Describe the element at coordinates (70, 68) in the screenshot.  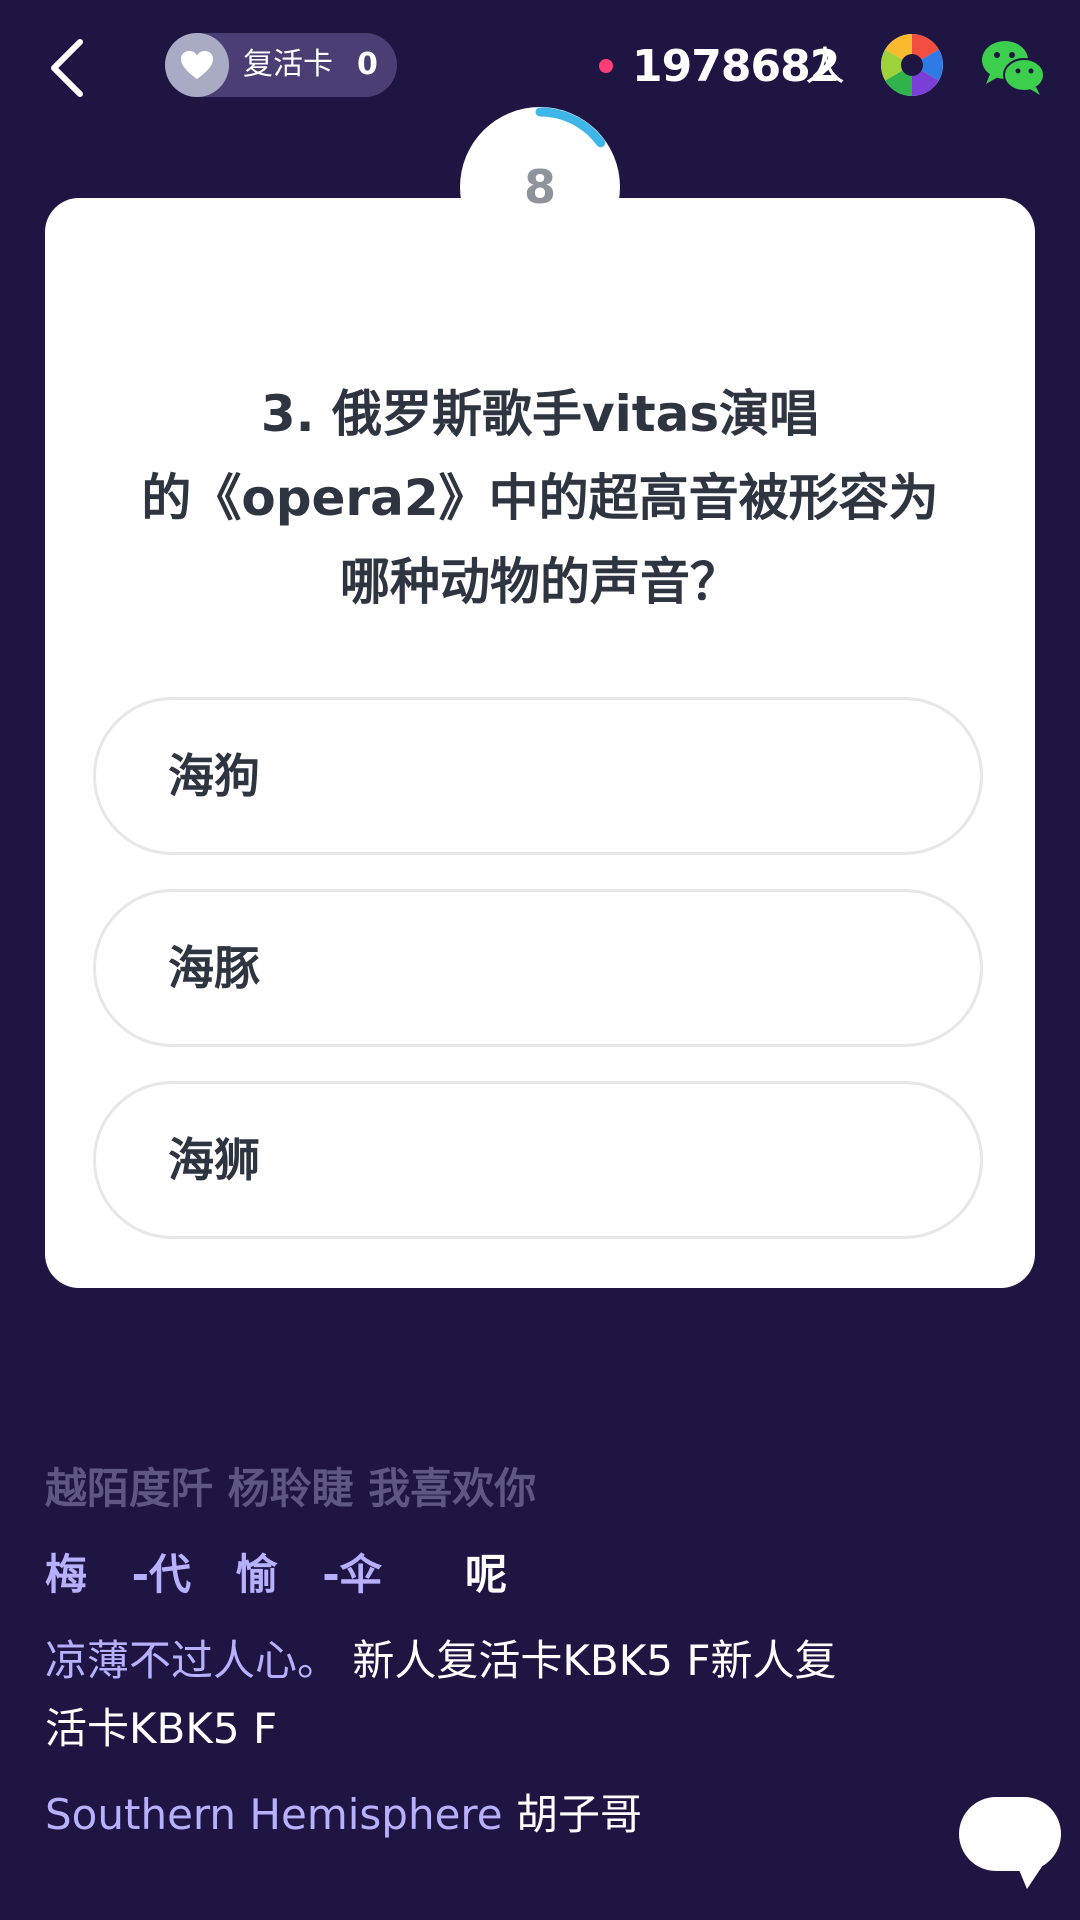
I see `back-chevron-icon` at that location.